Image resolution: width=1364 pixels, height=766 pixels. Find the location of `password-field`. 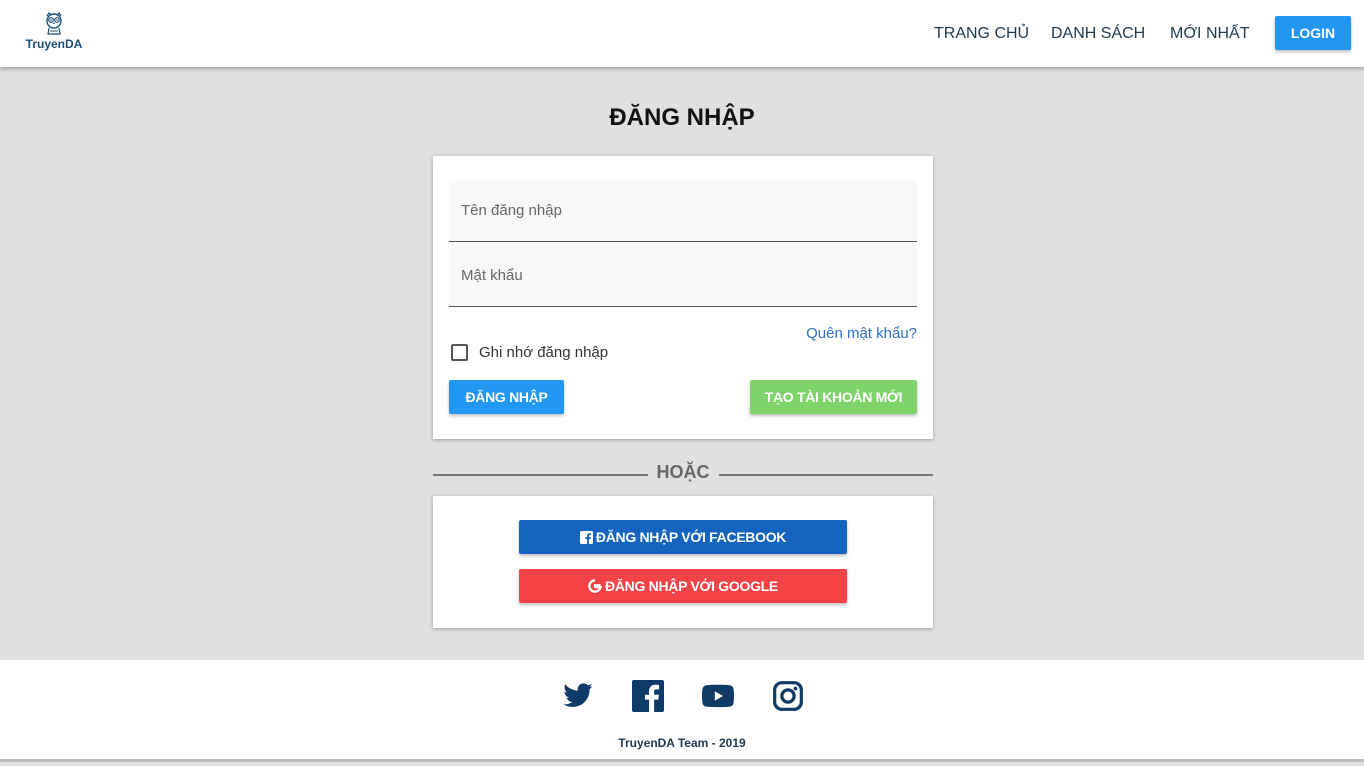

password-field is located at coordinates (683, 276).